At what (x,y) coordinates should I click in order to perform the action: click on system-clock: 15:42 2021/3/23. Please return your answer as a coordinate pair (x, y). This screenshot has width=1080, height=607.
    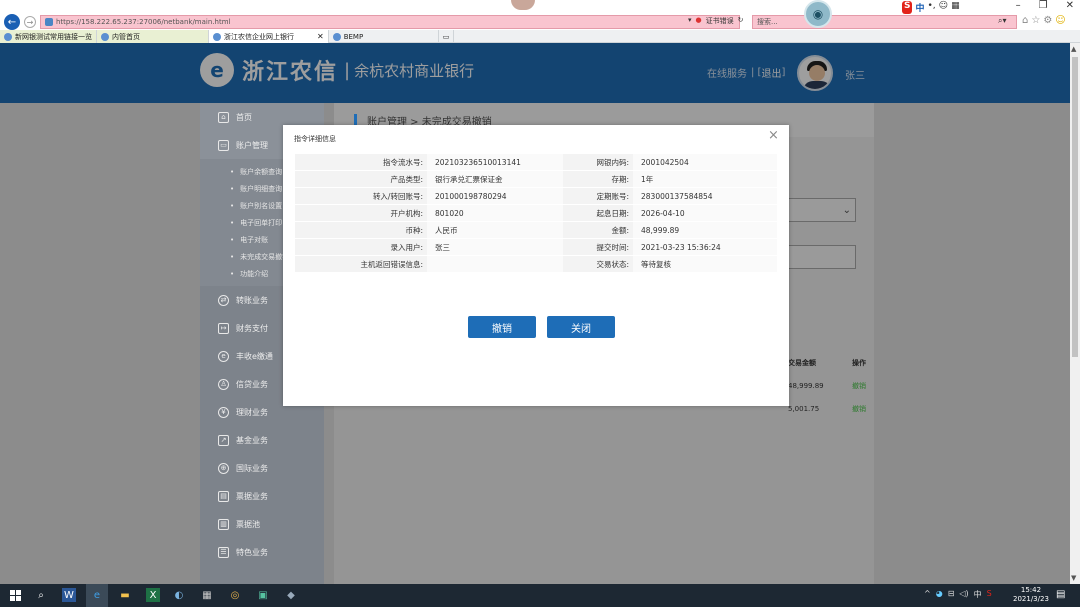
    Looking at the image, I should click on (1031, 595).